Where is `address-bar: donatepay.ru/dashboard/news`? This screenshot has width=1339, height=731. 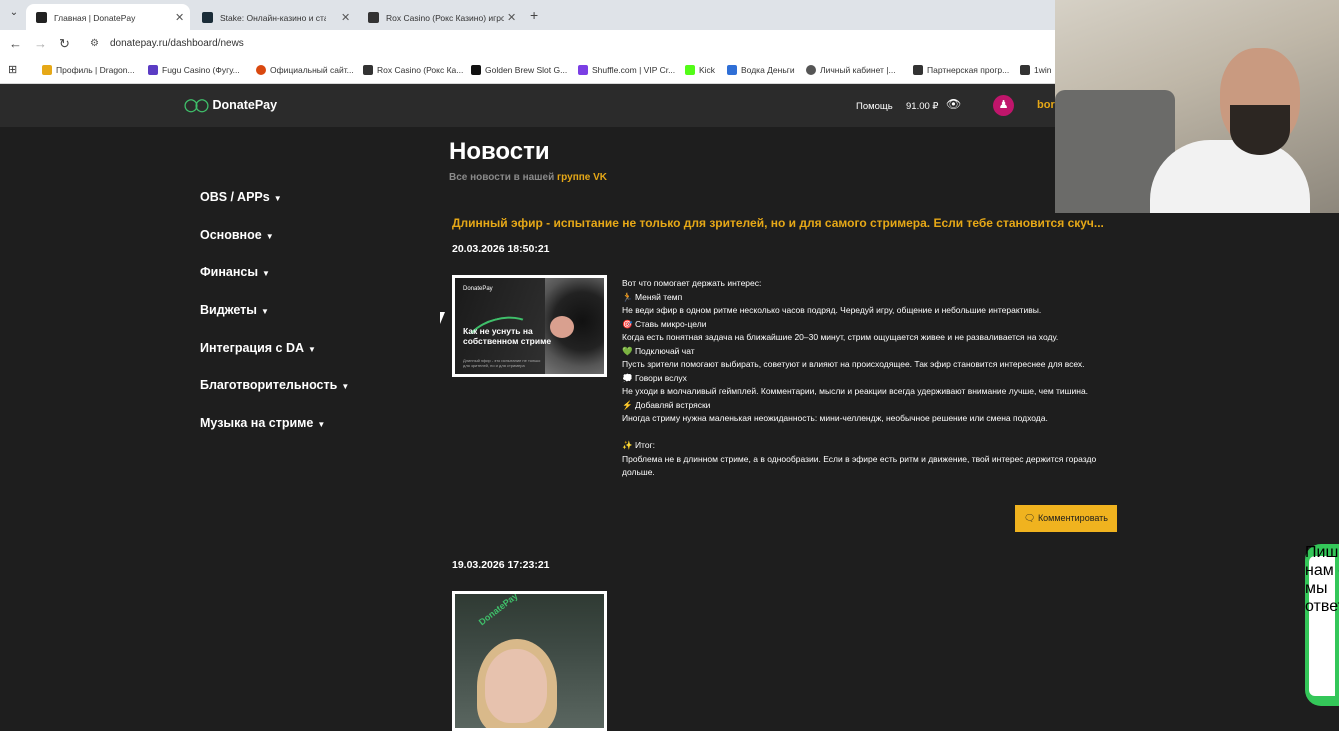
address-bar: donatepay.ru/dashboard/news is located at coordinates (177, 43).